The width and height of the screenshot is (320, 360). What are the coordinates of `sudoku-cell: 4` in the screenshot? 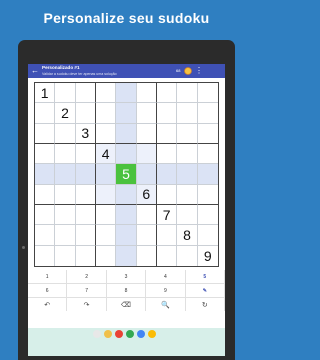 It's located at (106, 154).